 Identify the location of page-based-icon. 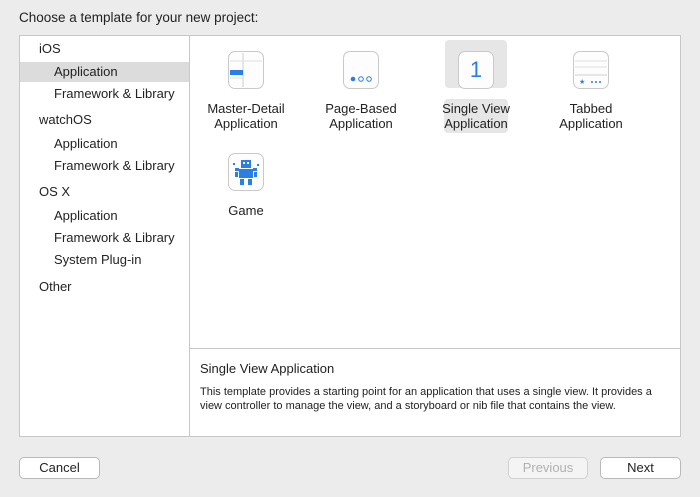
(361, 70).